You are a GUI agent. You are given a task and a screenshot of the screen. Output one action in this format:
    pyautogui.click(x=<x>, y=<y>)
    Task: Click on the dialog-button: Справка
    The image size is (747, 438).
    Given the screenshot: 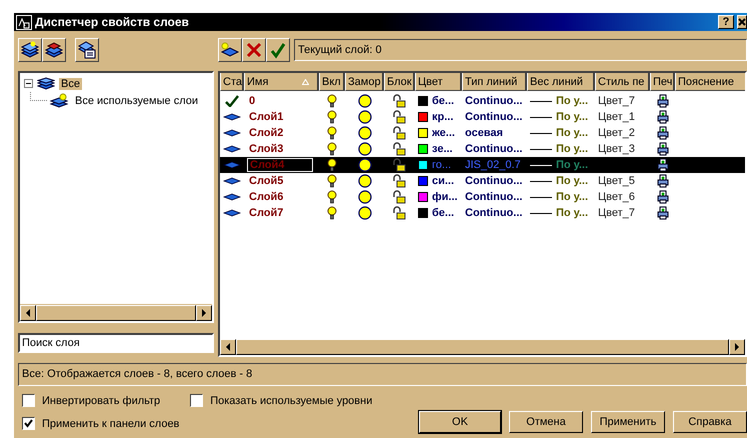 What is the action you would take?
    pyautogui.click(x=710, y=422)
    